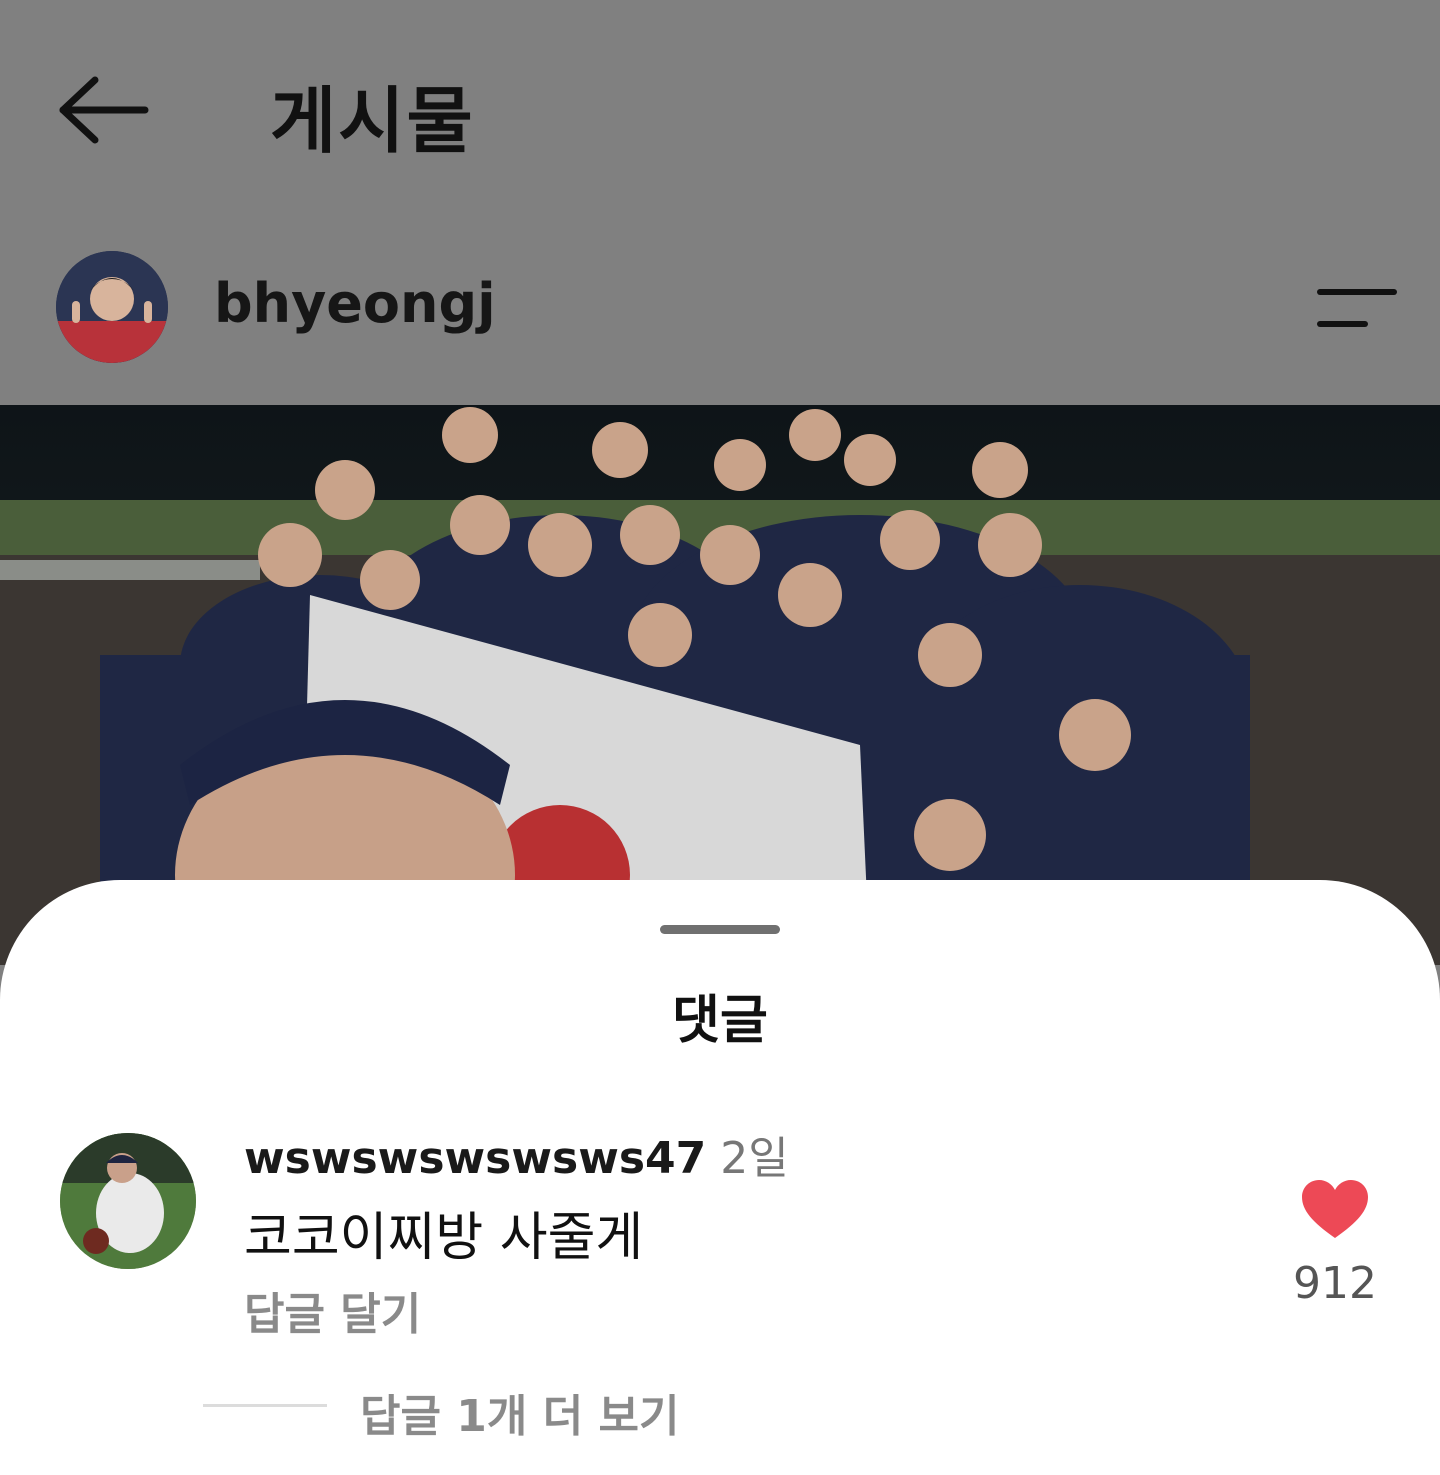  I want to click on divider-line, so click(265, 1405).